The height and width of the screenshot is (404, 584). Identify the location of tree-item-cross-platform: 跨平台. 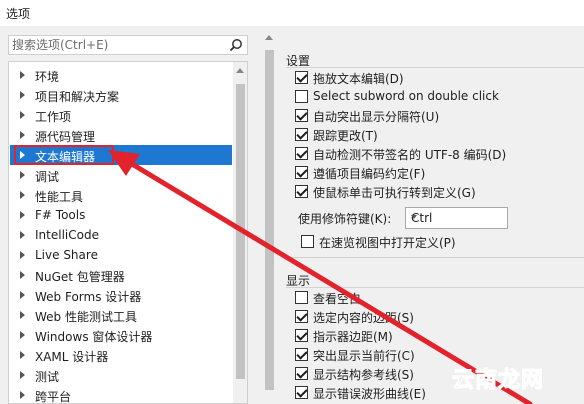
(121, 394).